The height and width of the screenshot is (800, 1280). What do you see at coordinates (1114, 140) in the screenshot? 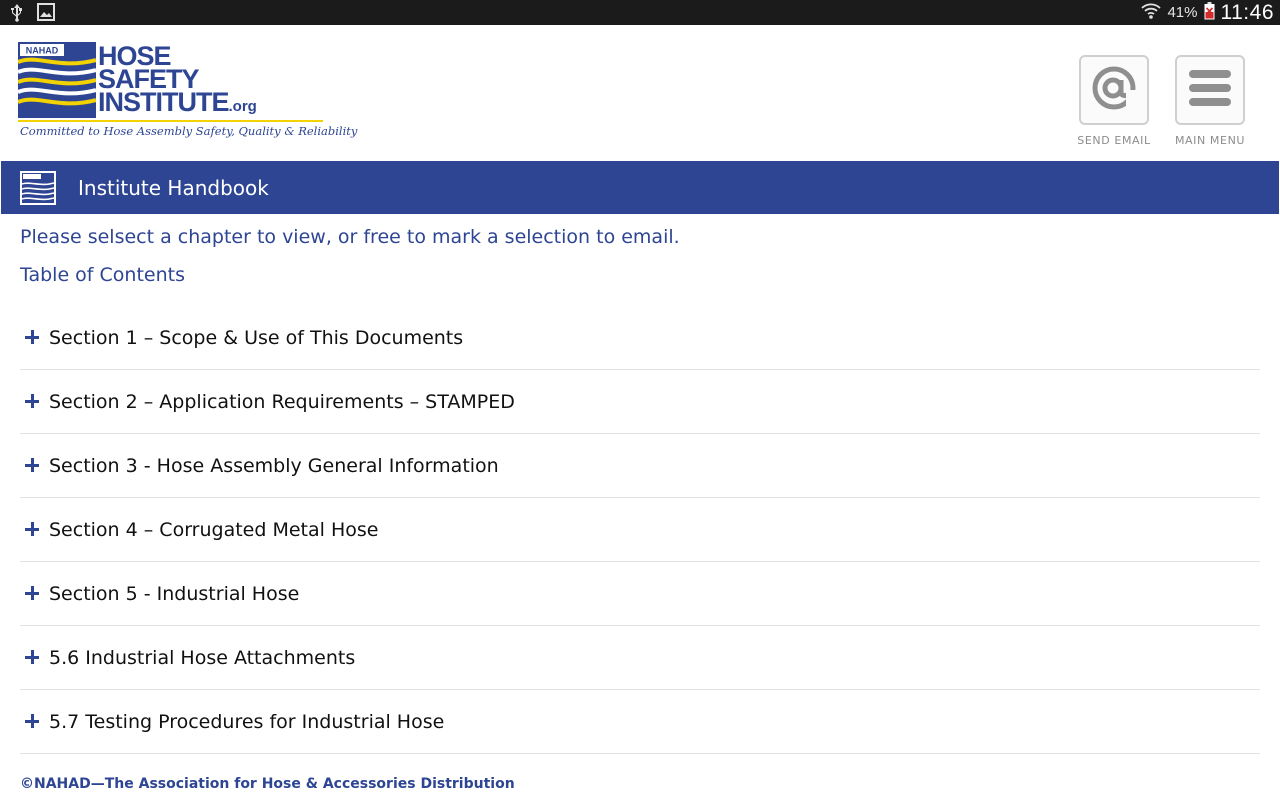
I see `send-email-label: SEND EMAIL` at bounding box center [1114, 140].